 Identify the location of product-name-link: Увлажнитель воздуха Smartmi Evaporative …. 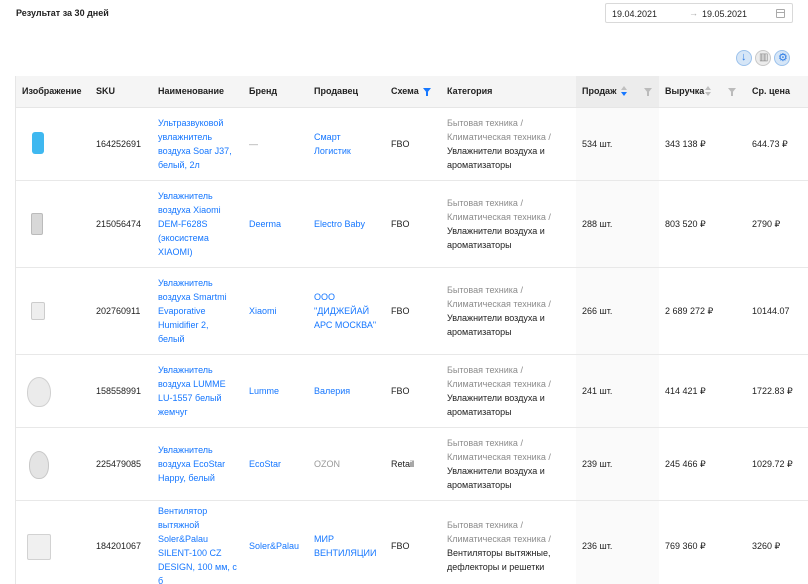
(197, 311).